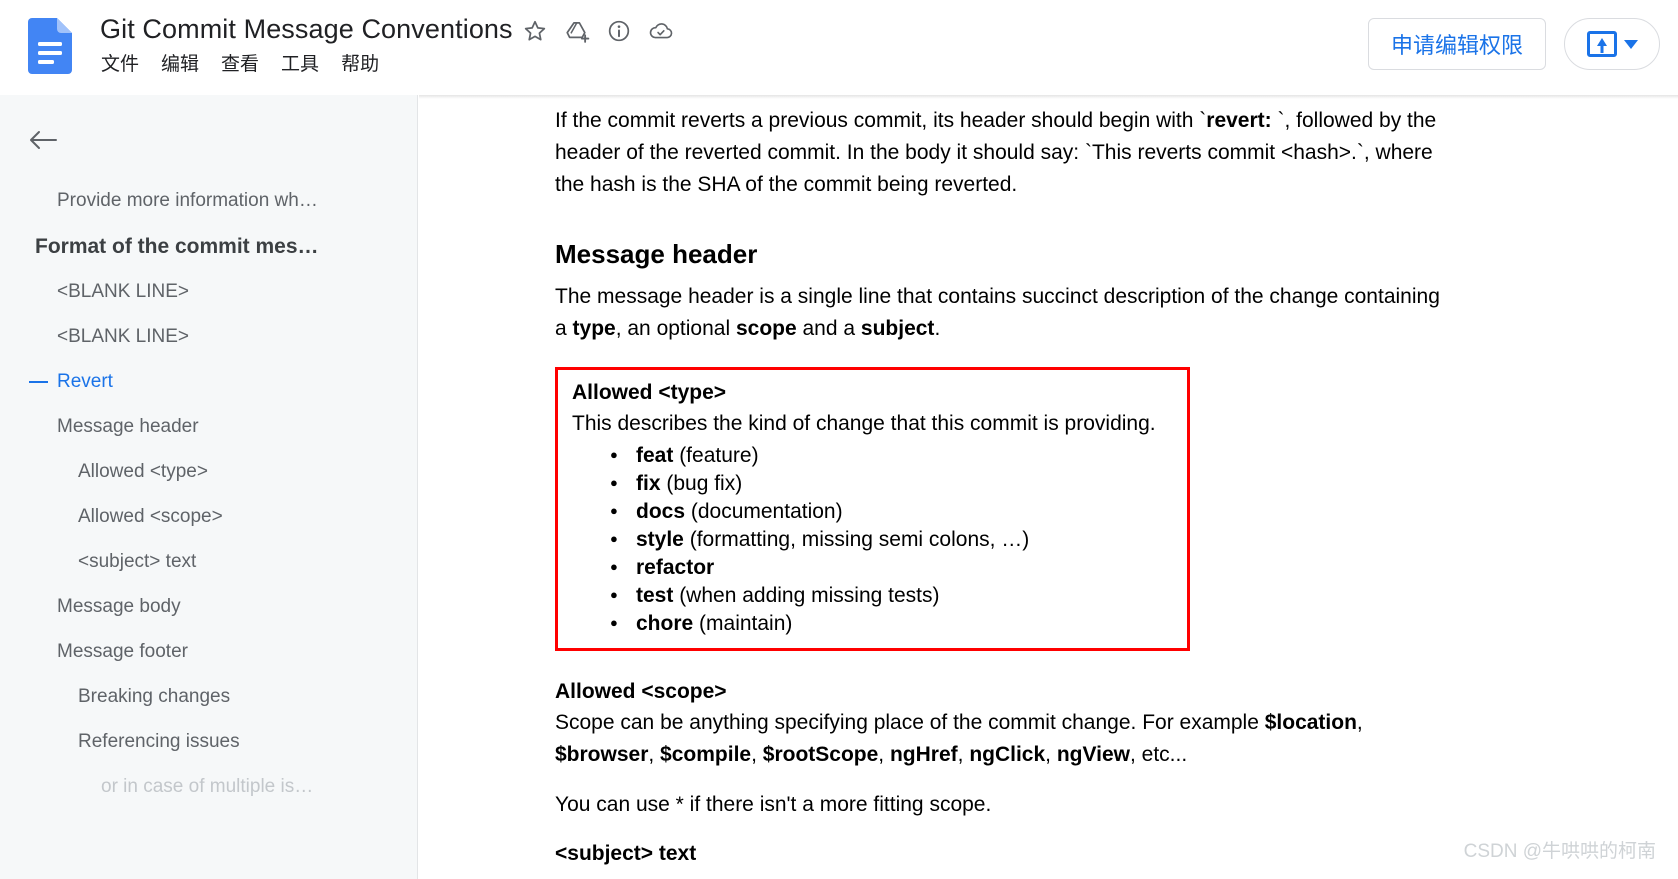 The width and height of the screenshot is (1678, 879). Describe the element at coordinates (655, 455) in the screenshot. I see `type-name: feat` at that location.